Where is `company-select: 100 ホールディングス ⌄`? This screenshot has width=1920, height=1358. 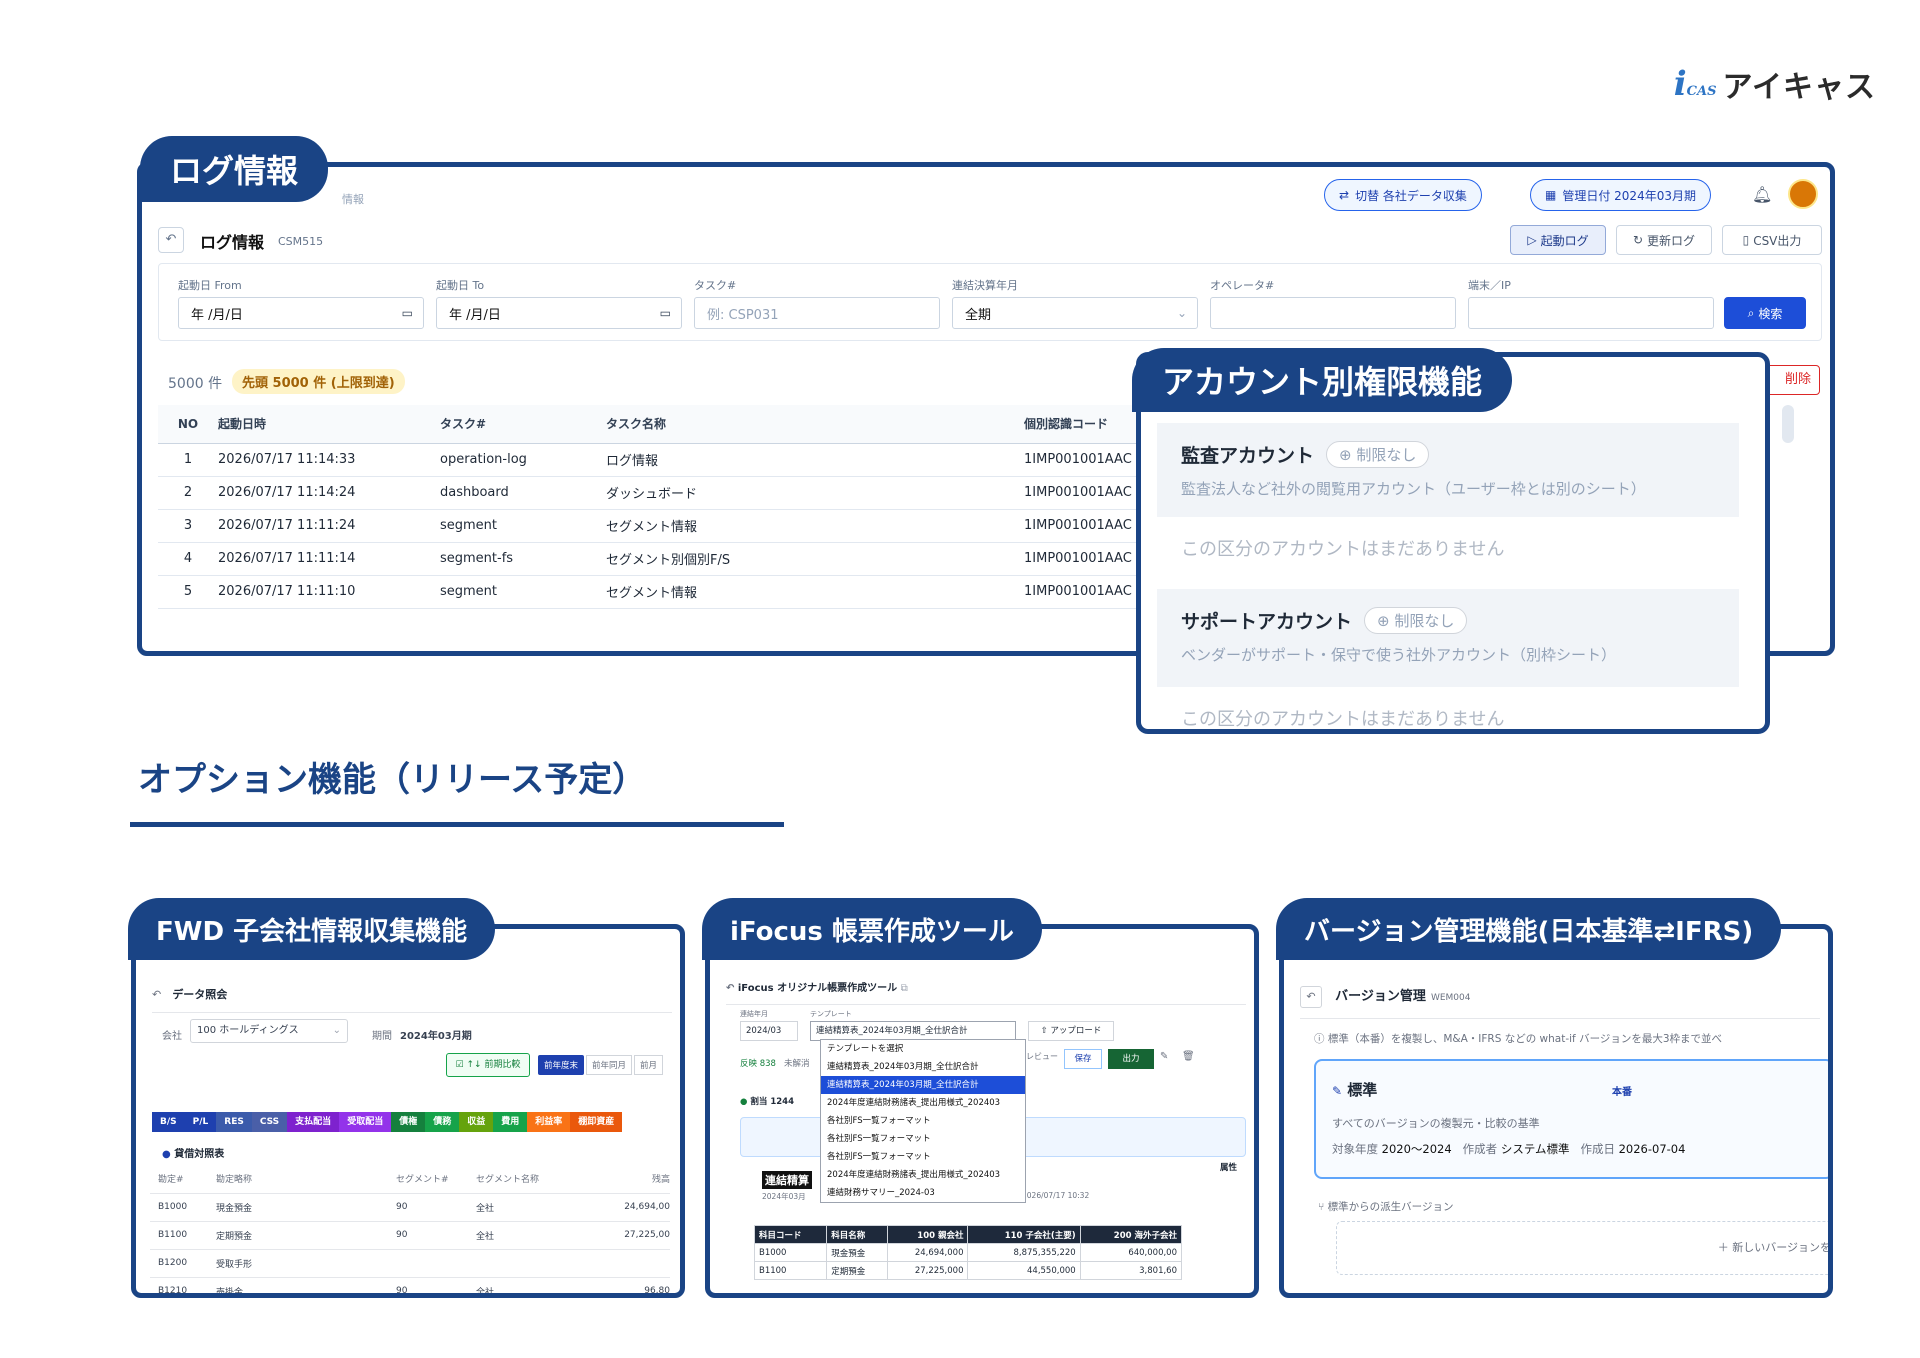 company-select: 100 ホールディングス ⌄ is located at coordinates (269, 1031).